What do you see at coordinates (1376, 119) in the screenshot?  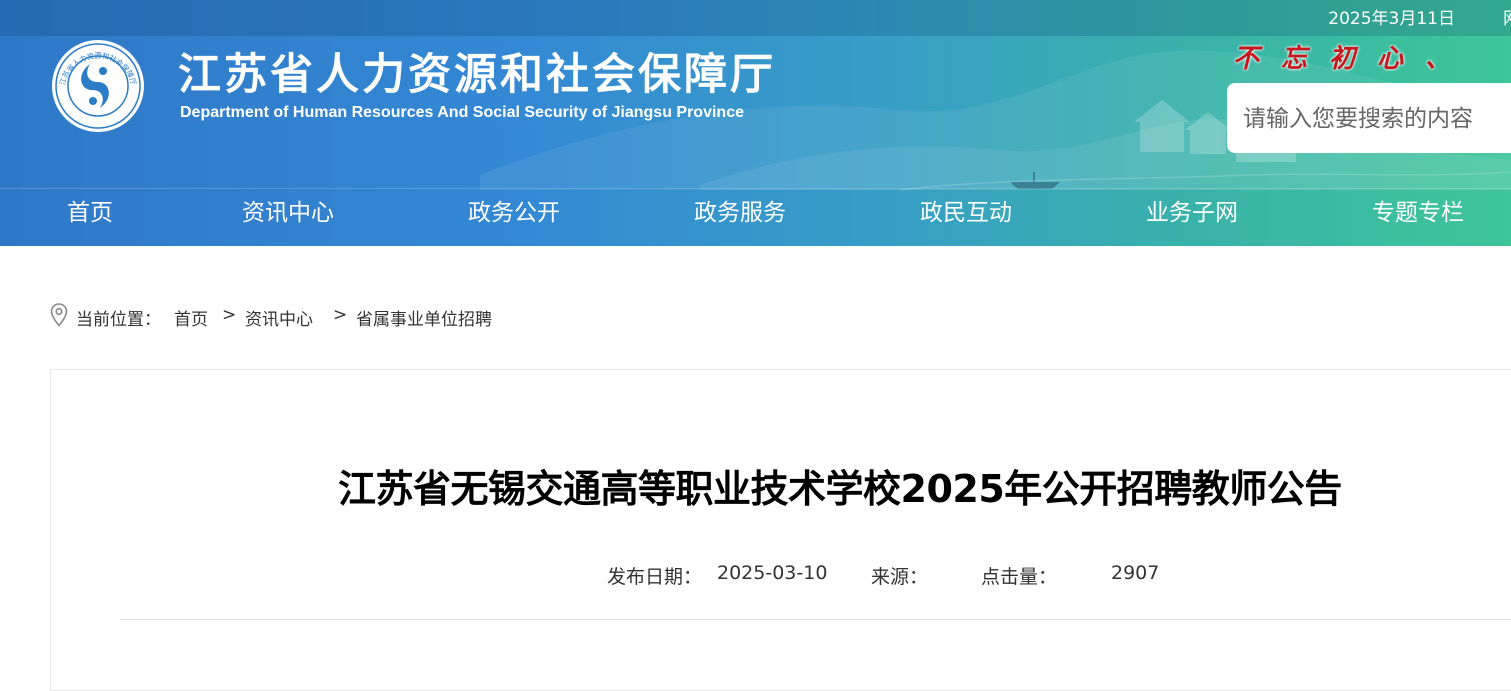 I see `search-input` at bounding box center [1376, 119].